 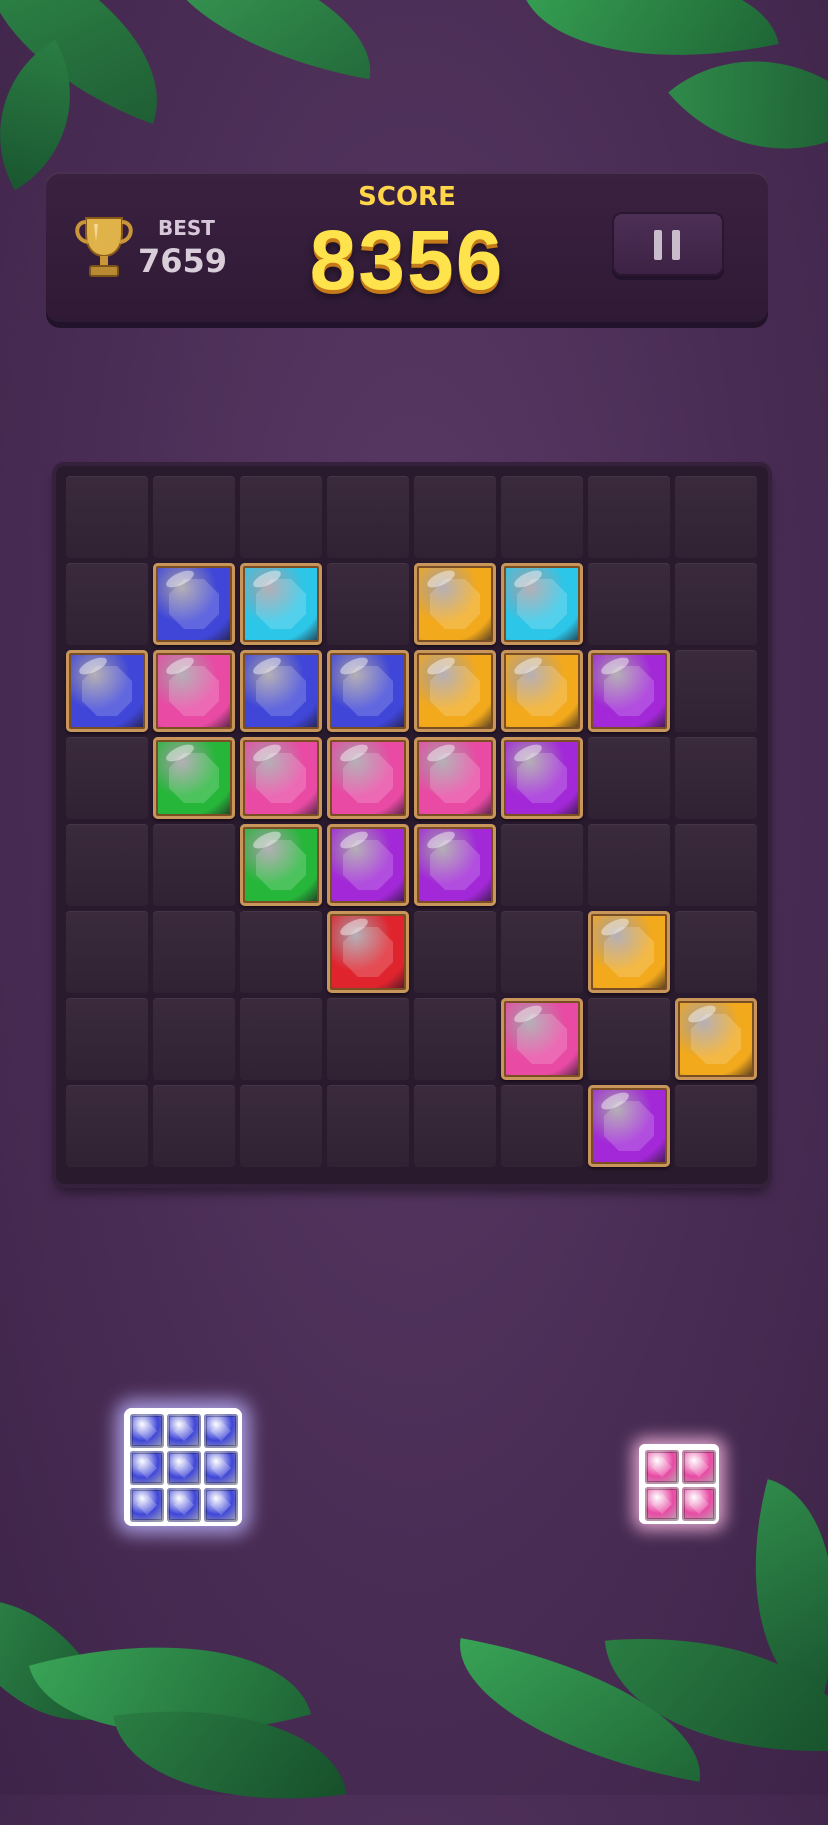 I want to click on pause-button, so click(x=668, y=244).